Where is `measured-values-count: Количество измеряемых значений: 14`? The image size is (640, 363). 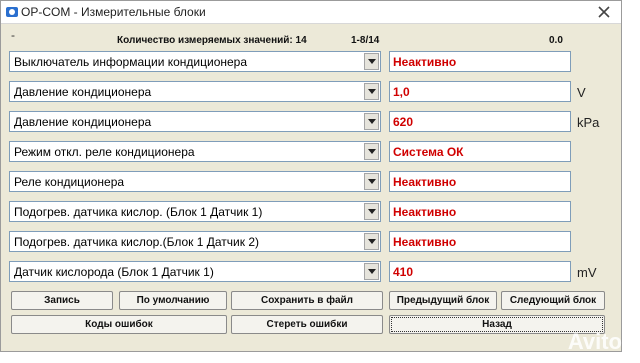
measured-values-count: Количество измеряемых значений: 14 is located at coordinates (212, 40).